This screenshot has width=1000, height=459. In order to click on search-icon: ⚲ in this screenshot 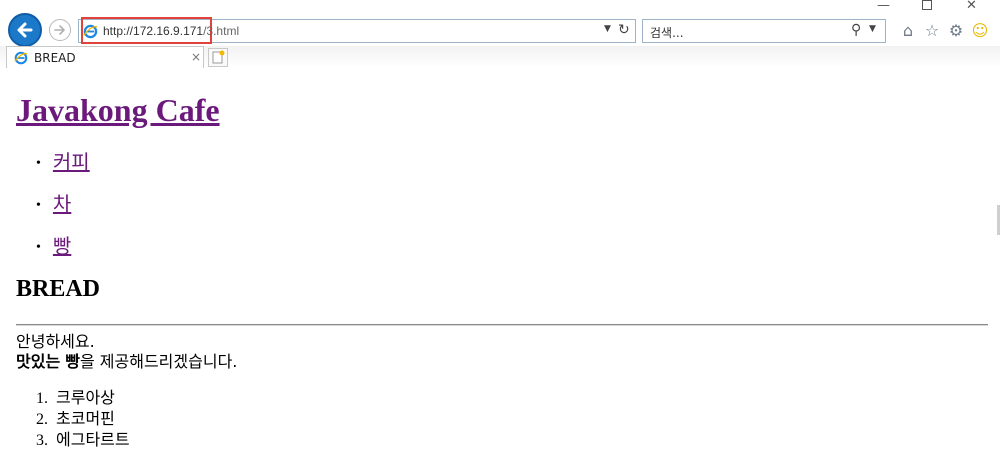, I will do `click(856, 30)`.